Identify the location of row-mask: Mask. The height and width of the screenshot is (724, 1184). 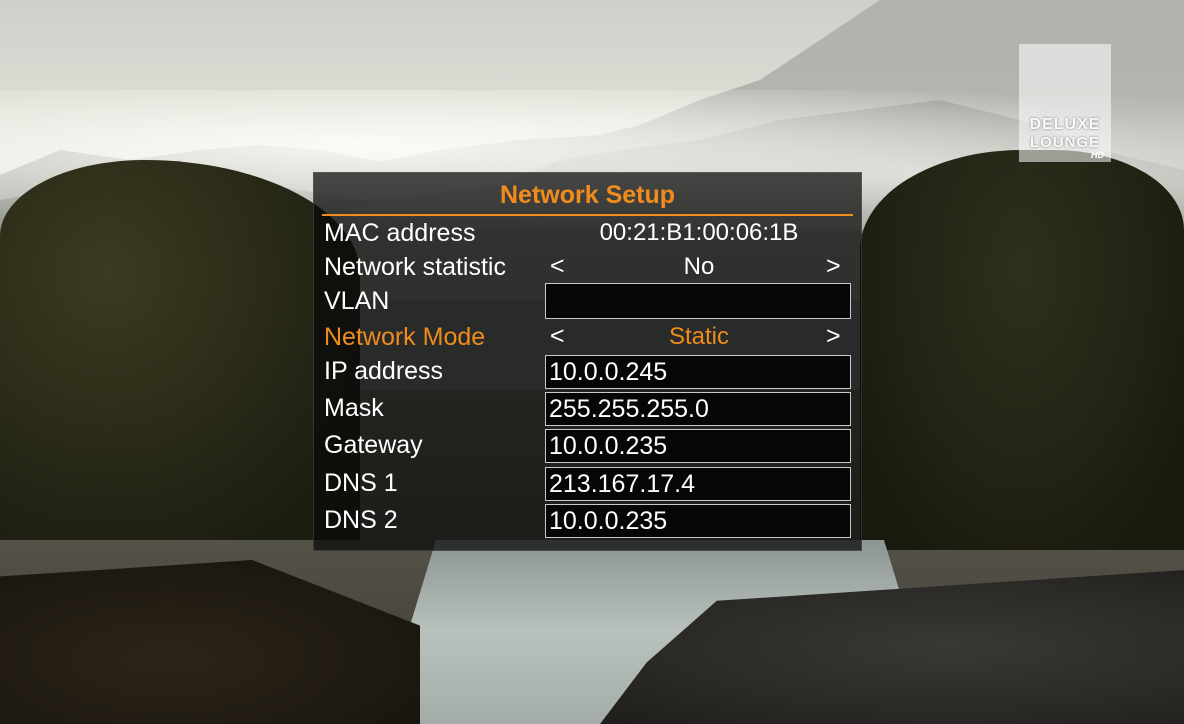
(587, 410).